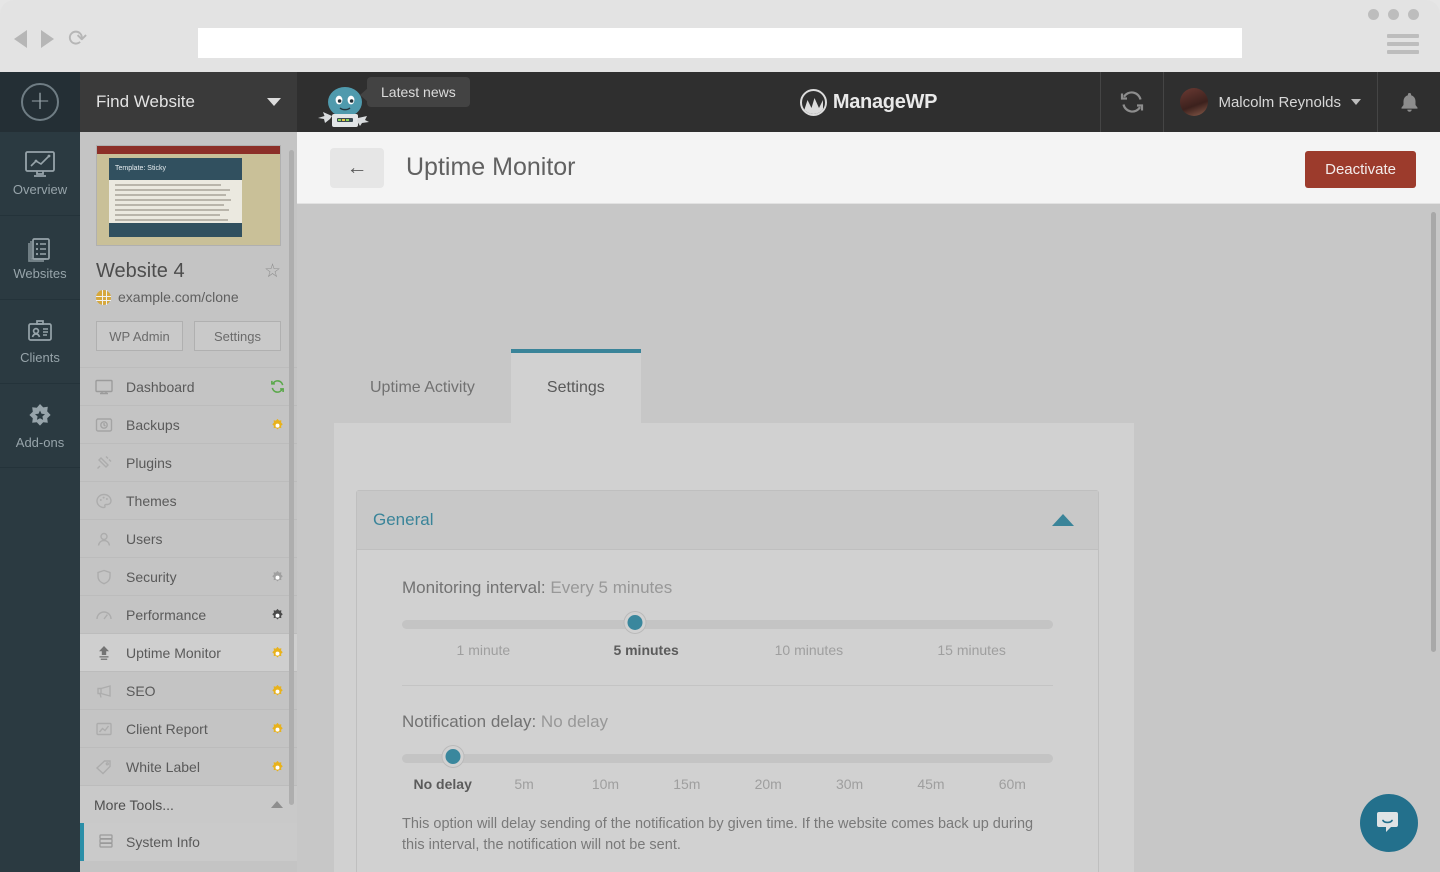 This screenshot has width=1440, height=872. Describe the element at coordinates (291, 477) in the screenshot. I see `sidebar-scrollbar` at that location.